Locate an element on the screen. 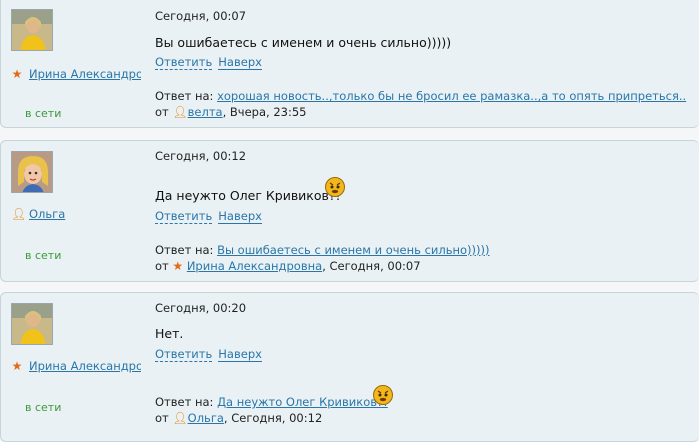 This screenshot has width=699, height=442. reply-from: от 👤︎велта, Вчера, 23:55 is located at coordinates (230, 112).